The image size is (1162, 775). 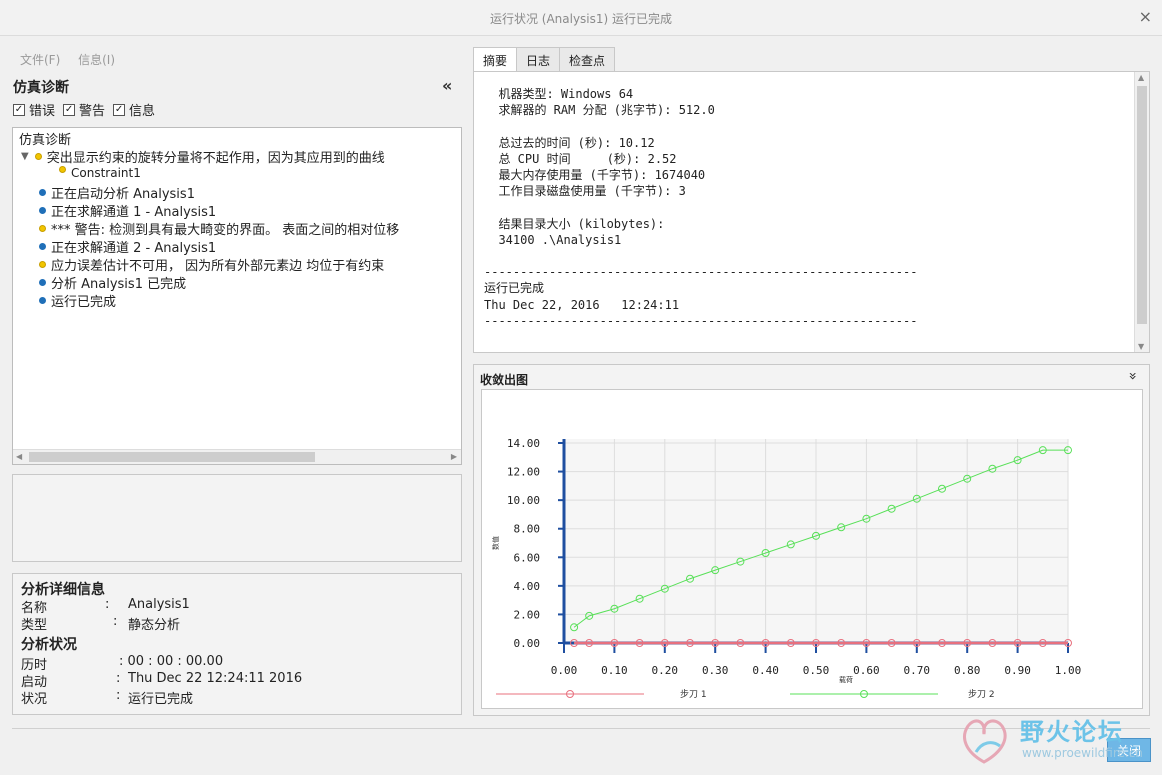 What do you see at coordinates (69, 109) in the screenshot?
I see `checkbox-warnings: ✓` at bounding box center [69, 109].